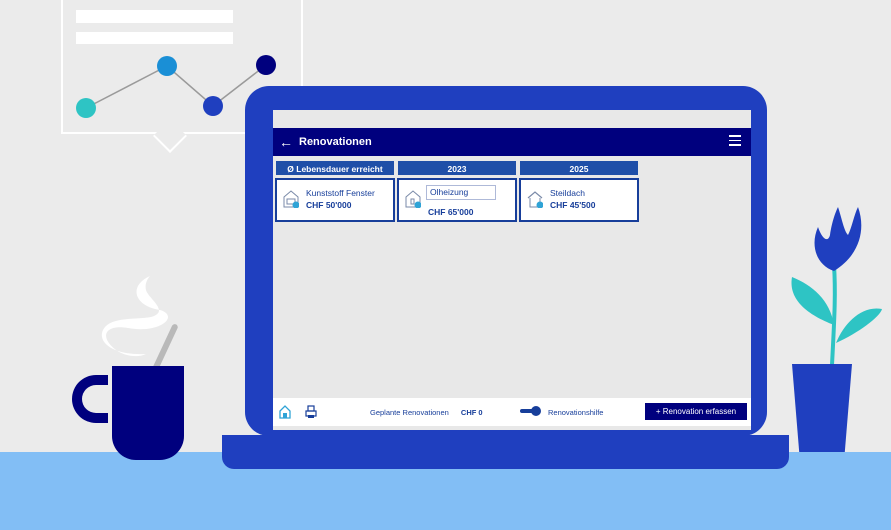 This screenshot has height=530, width=891. Describe the element at coordinates (836, 286) in the screenshot. I see `plant-illustration` at that location.